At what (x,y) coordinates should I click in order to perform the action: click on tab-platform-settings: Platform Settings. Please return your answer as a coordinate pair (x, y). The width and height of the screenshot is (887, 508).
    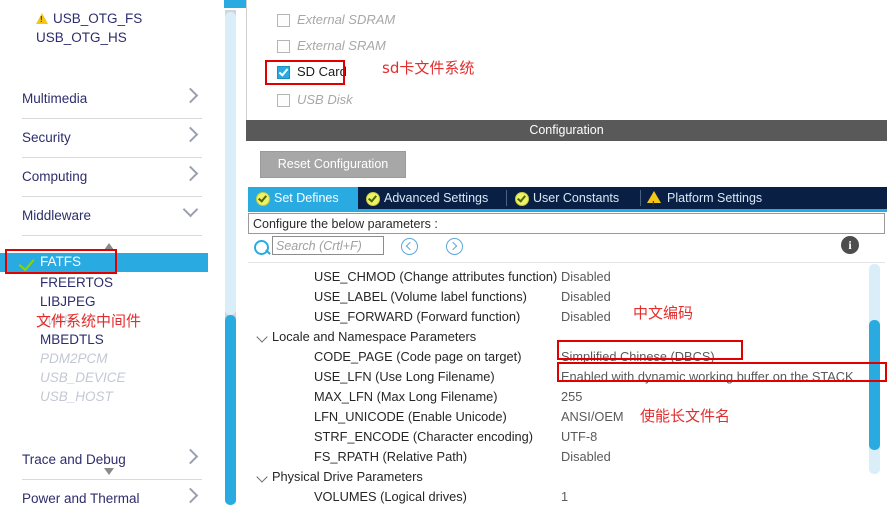
    Looking at the image, I should click on (711, 201).